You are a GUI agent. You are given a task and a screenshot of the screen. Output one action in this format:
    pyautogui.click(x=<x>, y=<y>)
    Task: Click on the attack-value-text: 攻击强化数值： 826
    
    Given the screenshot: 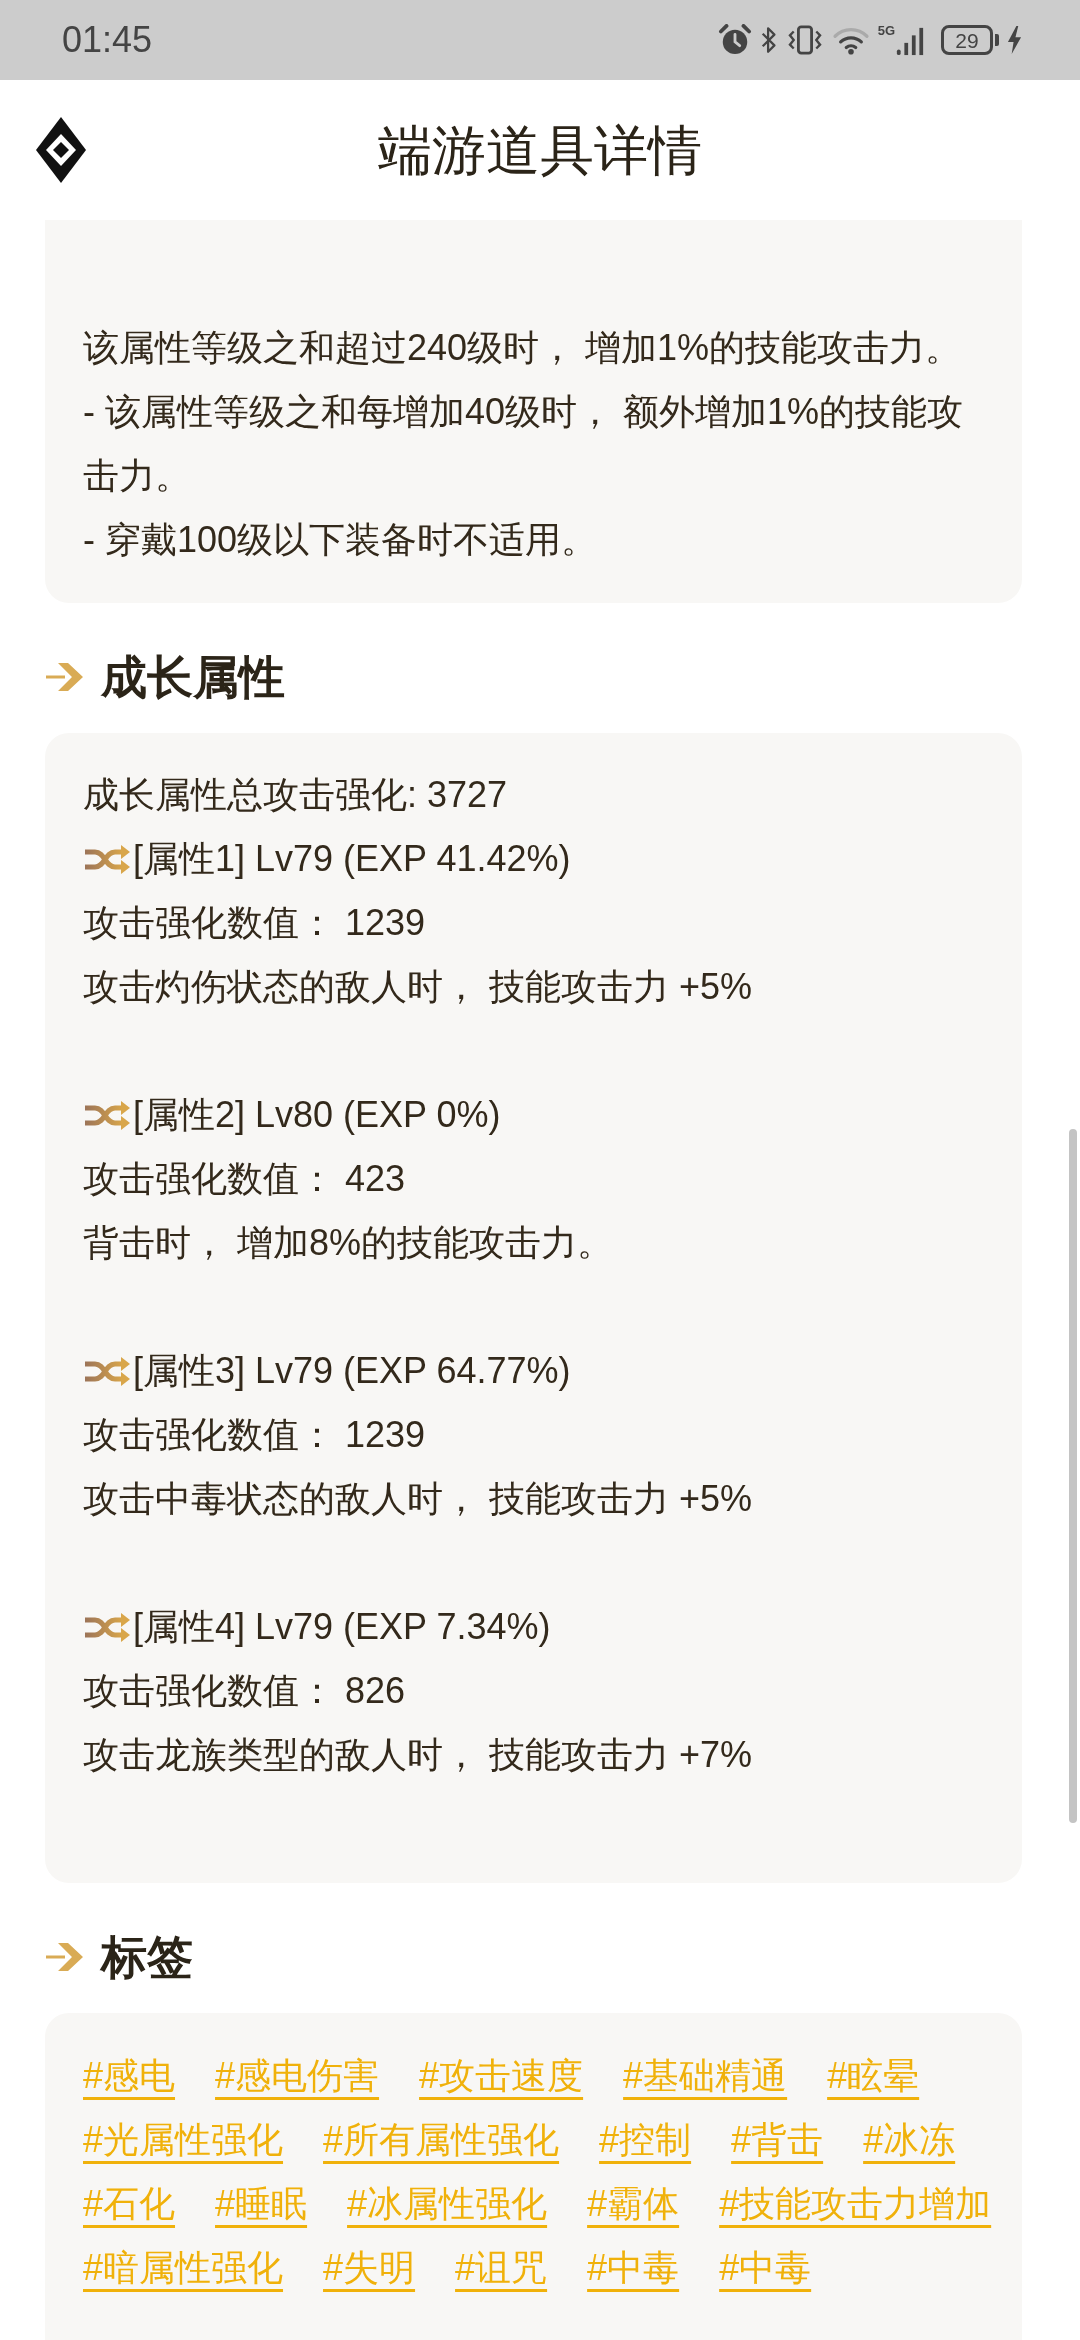 What is the action you would take?
    pyautogui.click(x=245, y=1691)
    